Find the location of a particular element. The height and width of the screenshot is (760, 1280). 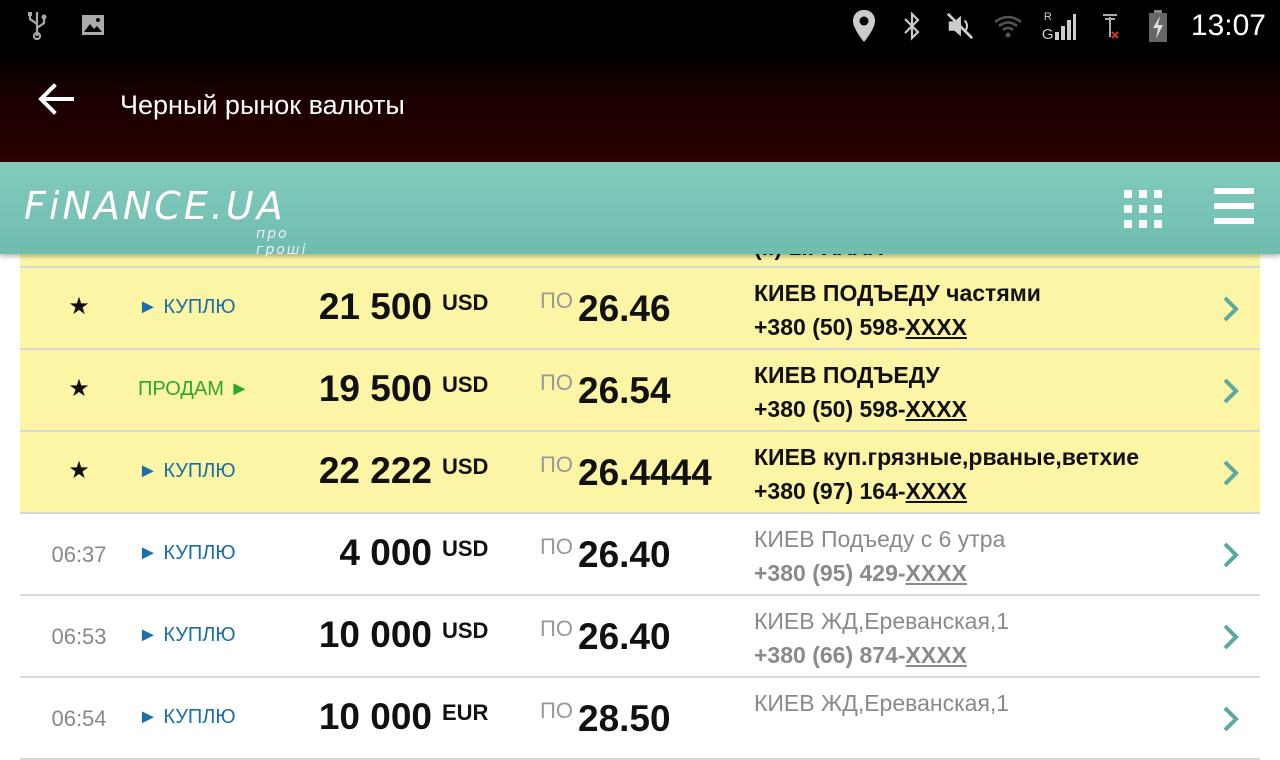

offer-phone: +380 (95) 429-XXXX is located at coordinates (860, 573).